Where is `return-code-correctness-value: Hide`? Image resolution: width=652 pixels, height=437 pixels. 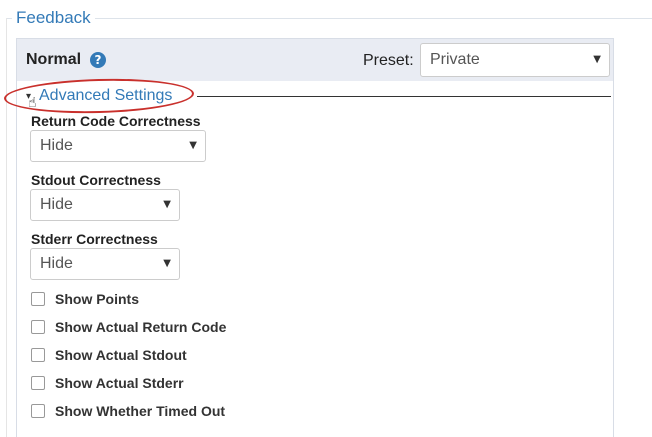
return-code-correctness-value: Hide is located at coordinates (56, 145).